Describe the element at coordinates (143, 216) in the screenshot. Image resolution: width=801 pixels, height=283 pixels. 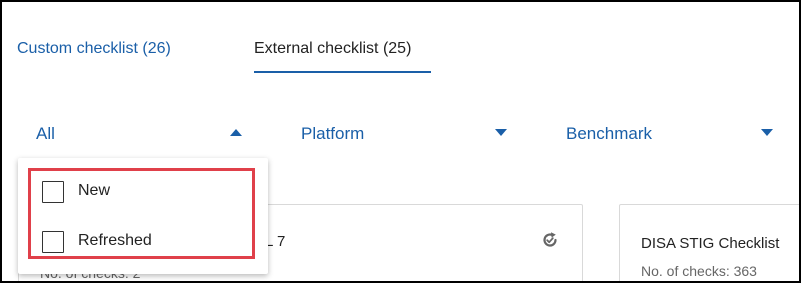
I see `status-filter-menu: New Refreshed` at that location.